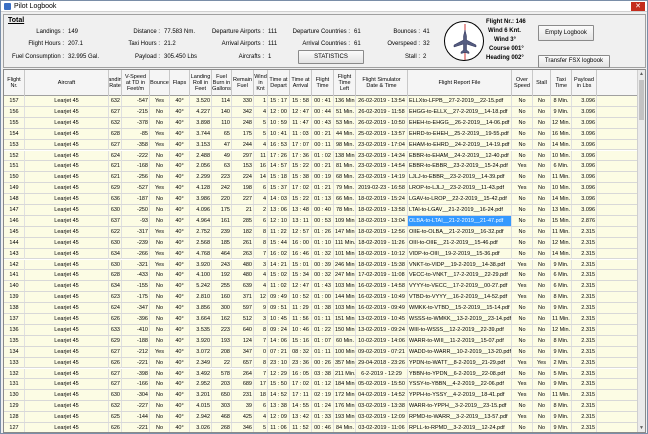  Describe the element at coordinates (460, 329) in the screenshot. I see `cell-report-file: WIII-to-WSSS__12-2-2019__22-39.pdf` at that location.